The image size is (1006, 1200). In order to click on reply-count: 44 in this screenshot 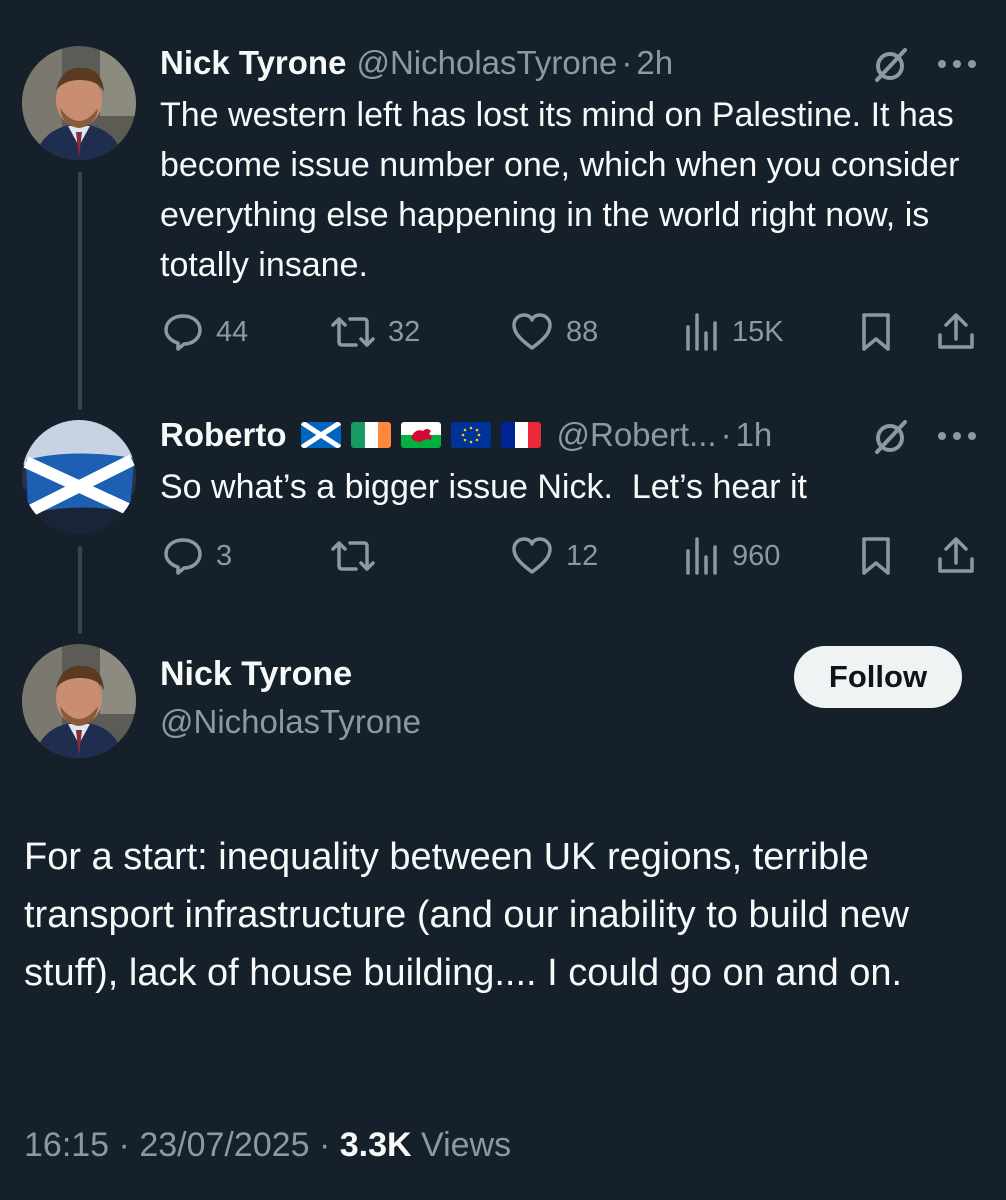, I will do `click(232, 331)`.